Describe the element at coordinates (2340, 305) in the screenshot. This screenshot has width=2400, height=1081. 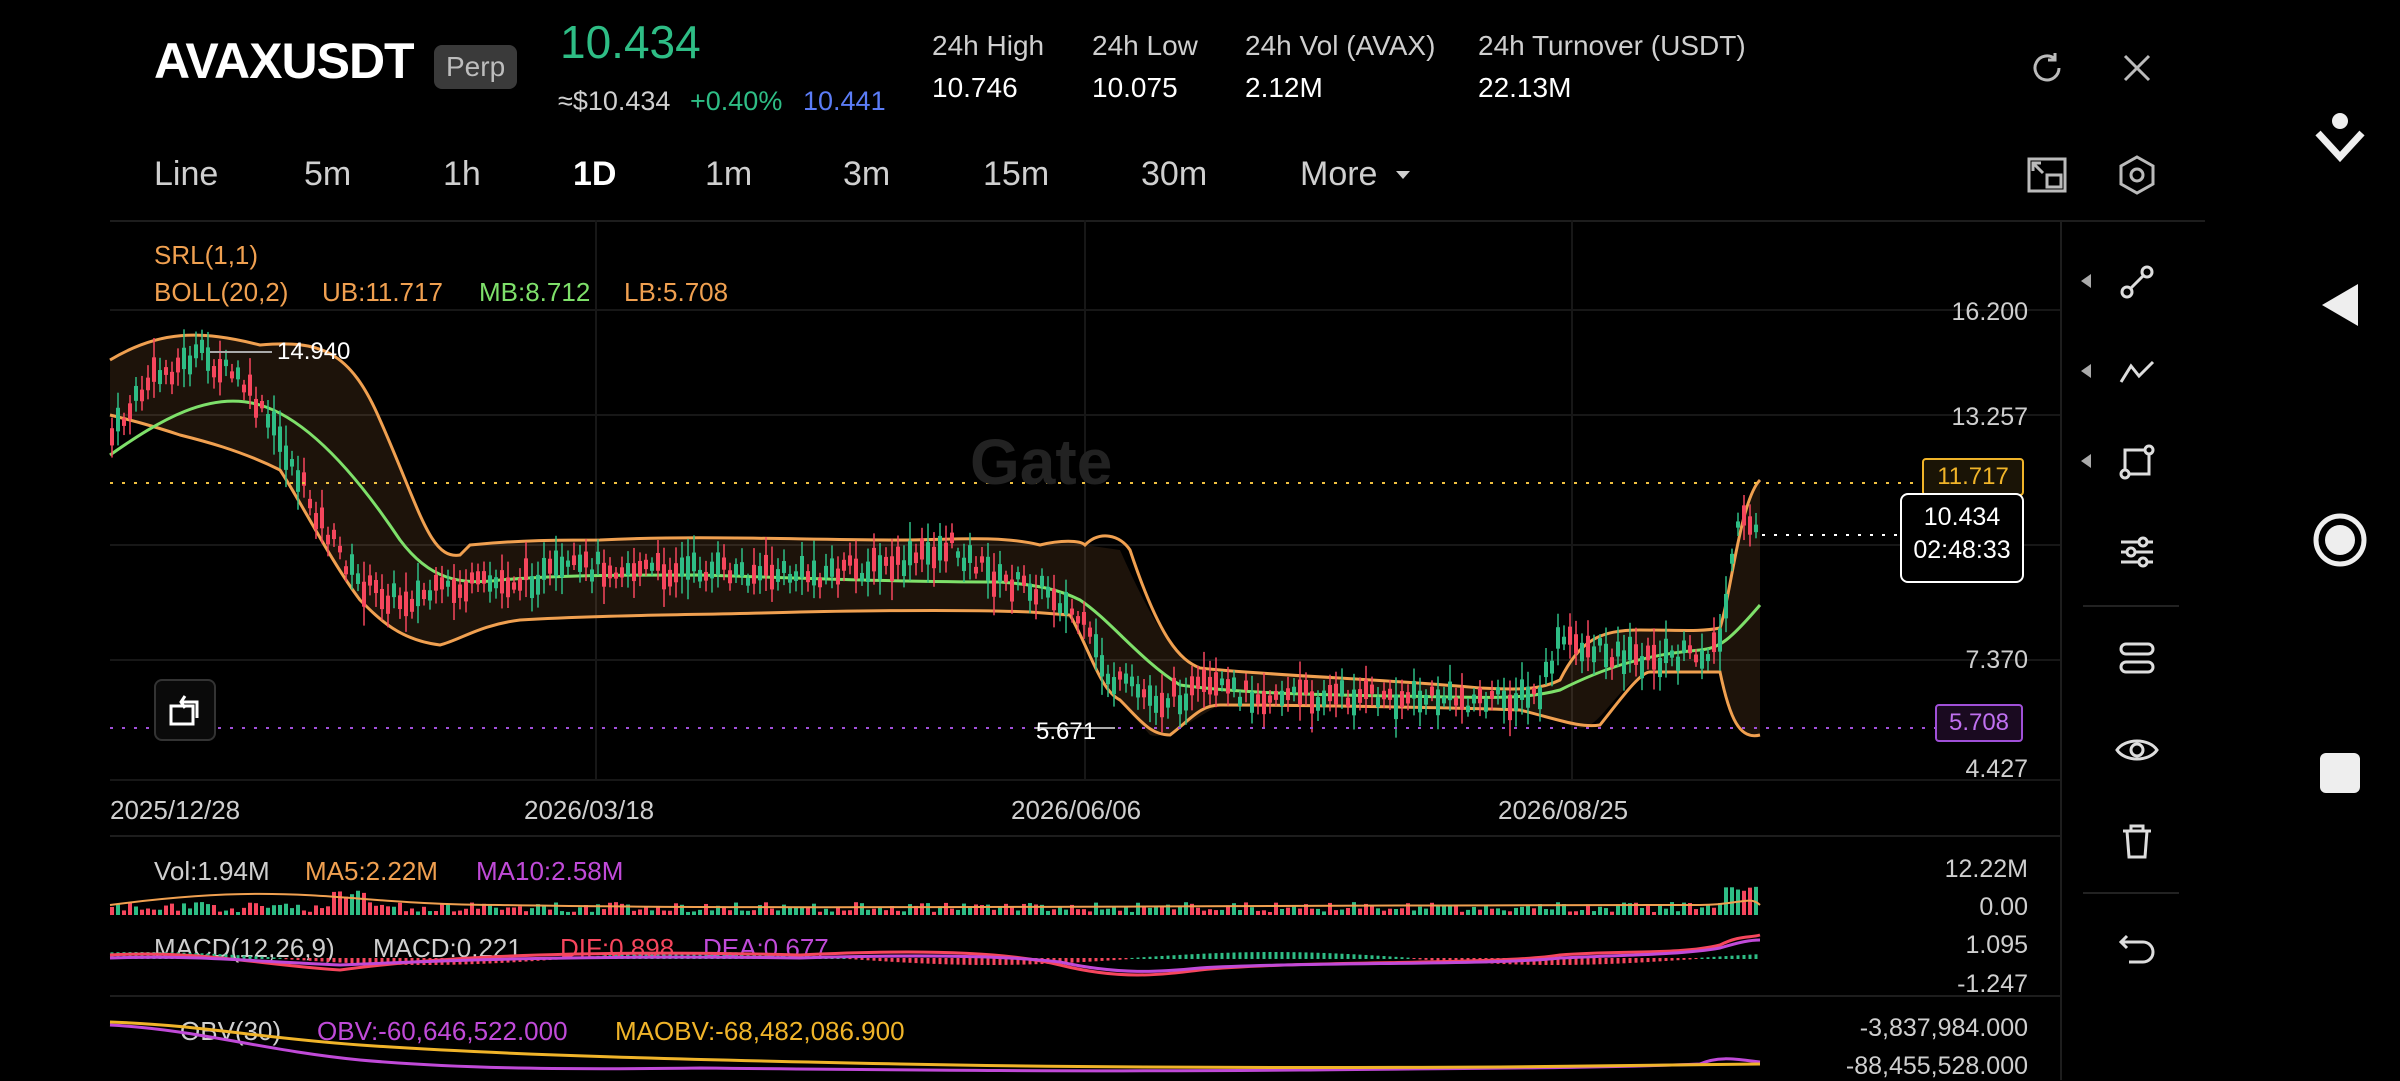
I see `back-icon` at that location.